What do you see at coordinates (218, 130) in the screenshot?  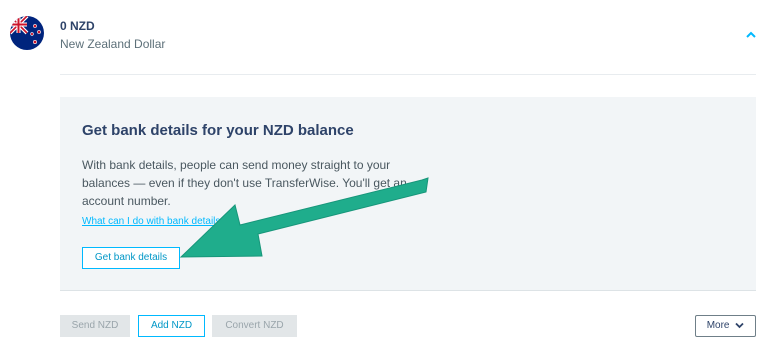 I see `panel-title: Get bank details for your NZD balance` at bounding box center [218, 130].